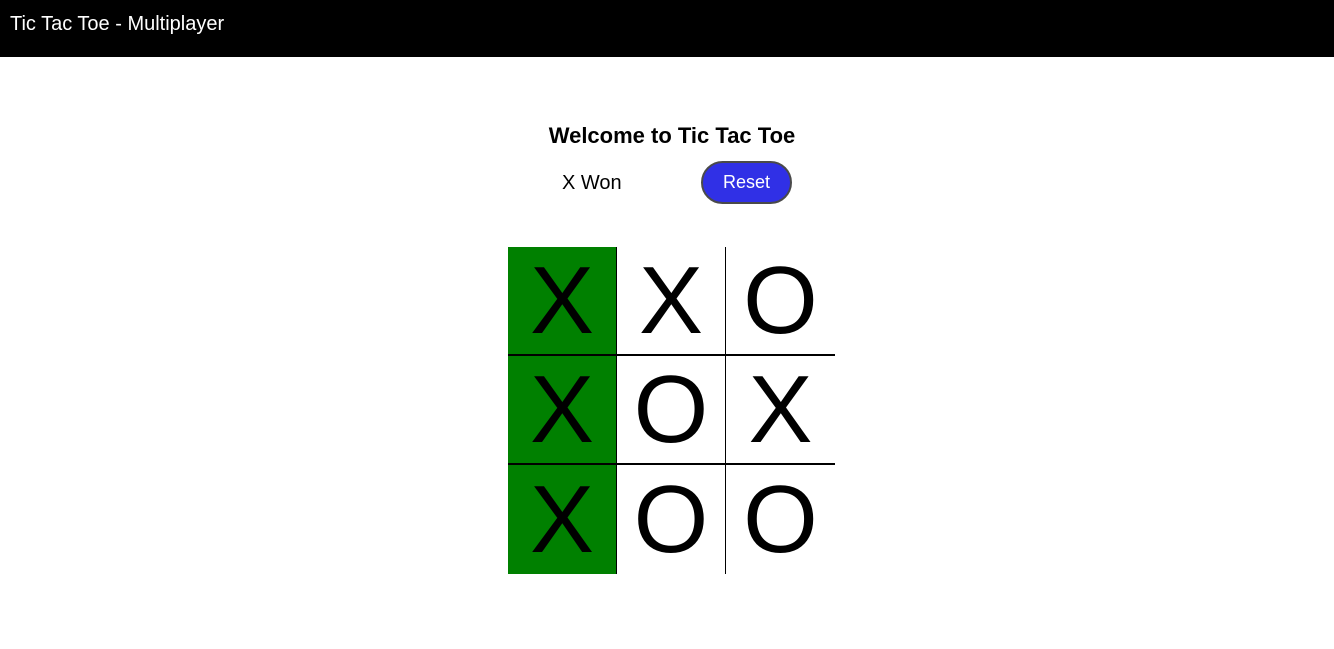 This screenshot has height=649, width=1334. I want to click on board-cell-r3c1: X, so click(563, 519).